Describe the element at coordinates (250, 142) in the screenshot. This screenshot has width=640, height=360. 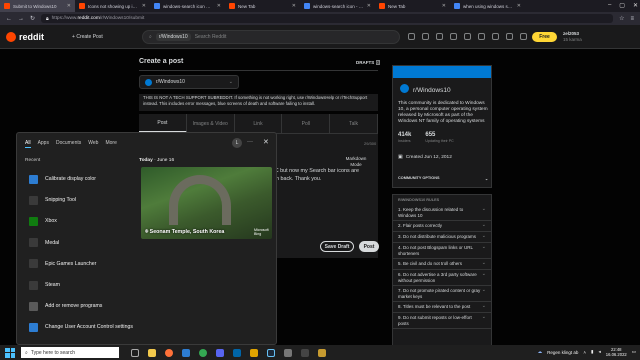
I see `more-options-icon: ···` at that location.